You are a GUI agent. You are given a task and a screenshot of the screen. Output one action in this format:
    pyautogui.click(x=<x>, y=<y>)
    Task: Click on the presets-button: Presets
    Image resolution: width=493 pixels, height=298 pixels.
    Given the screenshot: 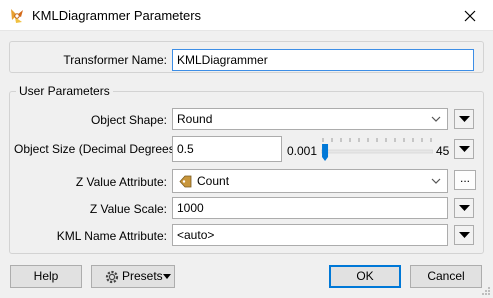 What is the action you would take?
    pyautogui.click(x=133, y=276)
    